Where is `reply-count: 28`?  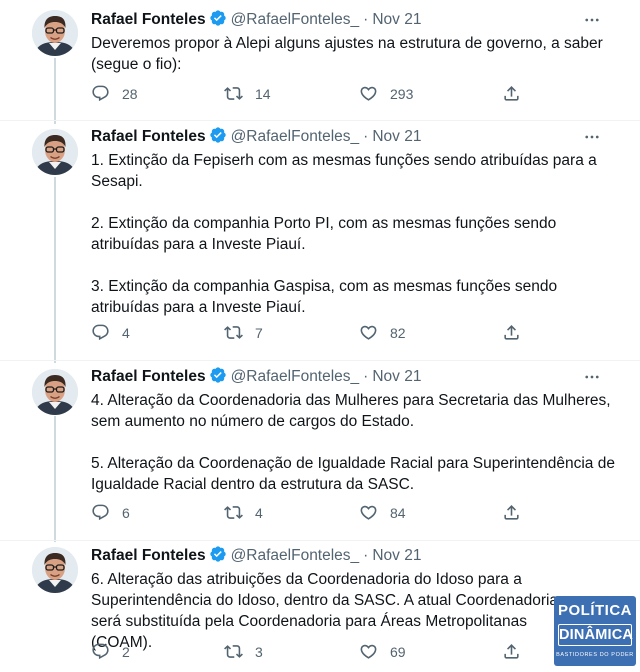 reply-count: 28 is located at coordinates (130, 93).